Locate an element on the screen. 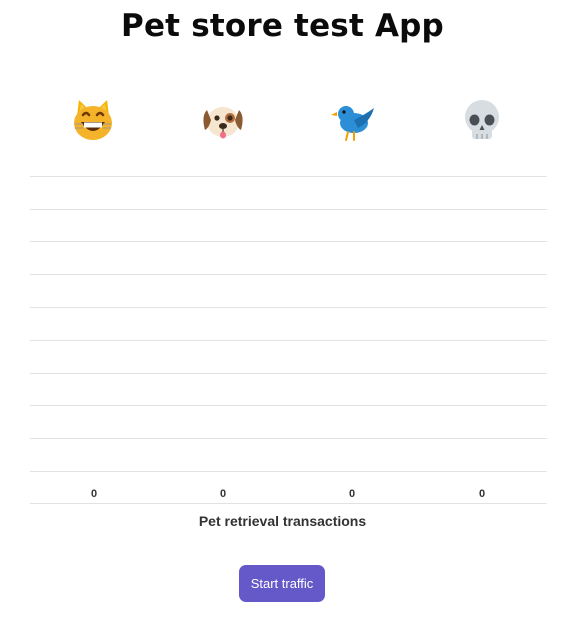 The height and width of the screenshot is (633, 587). start-traffic-button: Start traffic is located at coordinates (282, 583).